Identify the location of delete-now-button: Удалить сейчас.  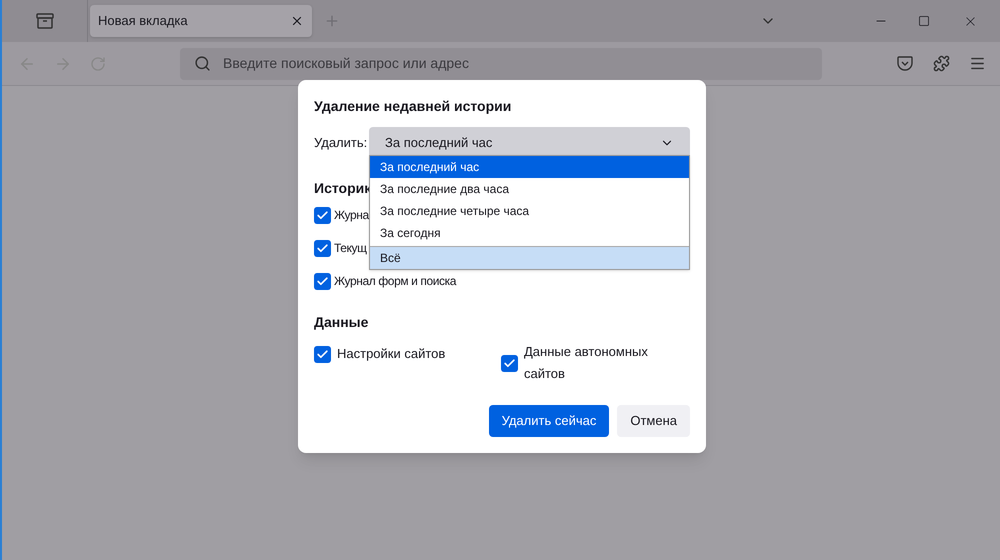
(549, 421).